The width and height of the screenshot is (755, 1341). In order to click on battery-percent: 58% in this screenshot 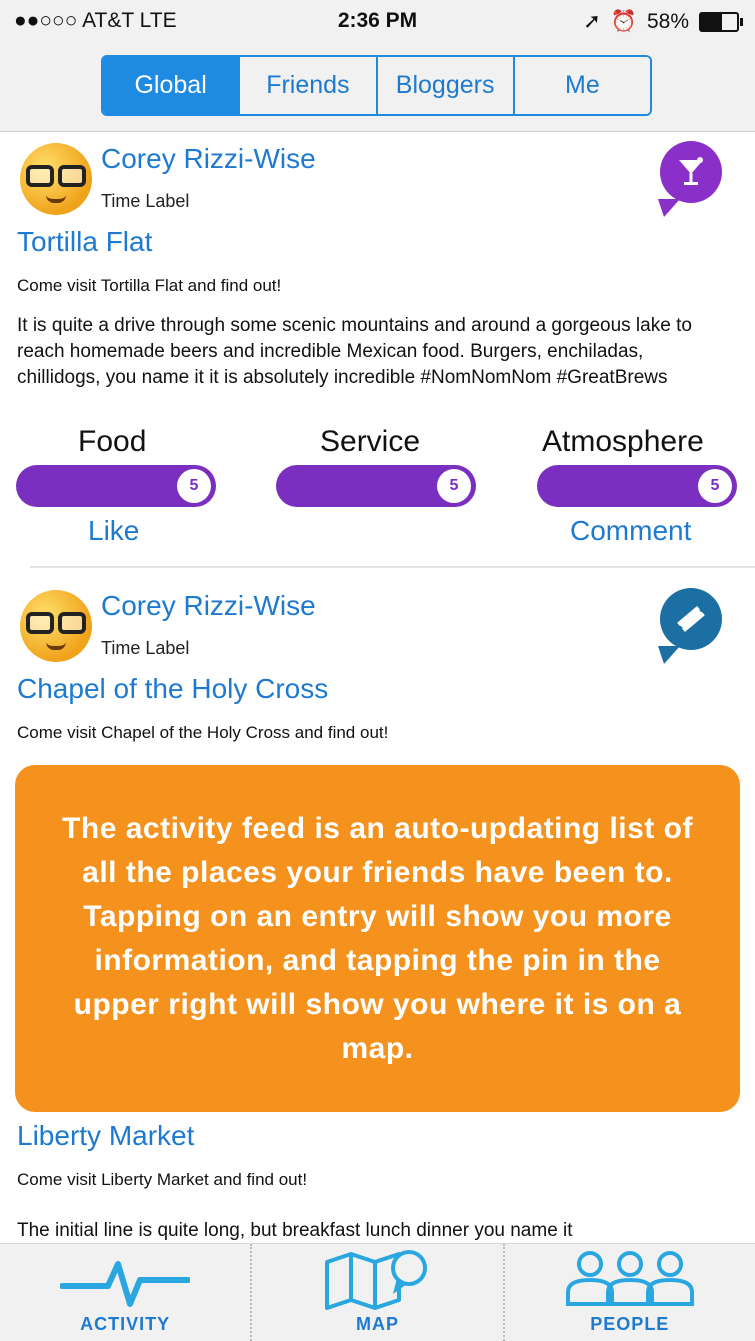, I will do `click(667, 21)`.